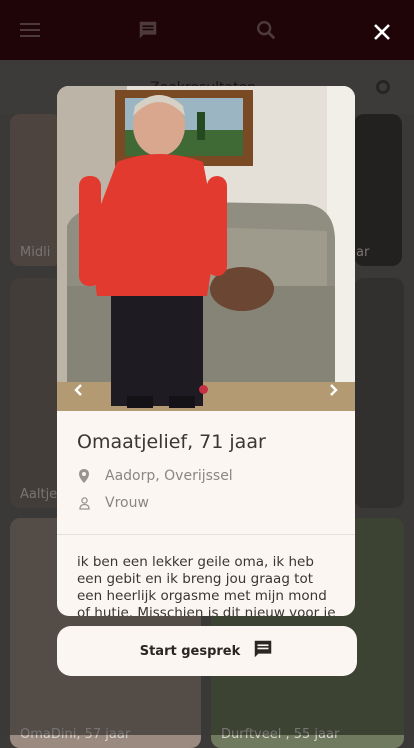 This screenshot has height=748, width=414. What do you see at coordinates (382, 32) in the screenshot?
I see `close-icon` at bounding box center [382, 32].